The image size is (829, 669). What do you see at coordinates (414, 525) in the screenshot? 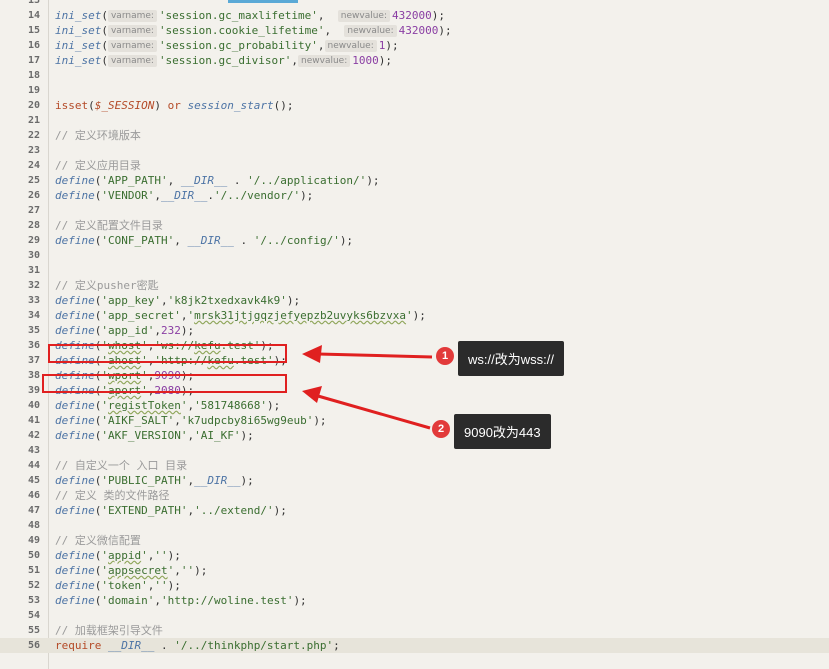
I see `code-line: 48` at bounding box center [414, 525].